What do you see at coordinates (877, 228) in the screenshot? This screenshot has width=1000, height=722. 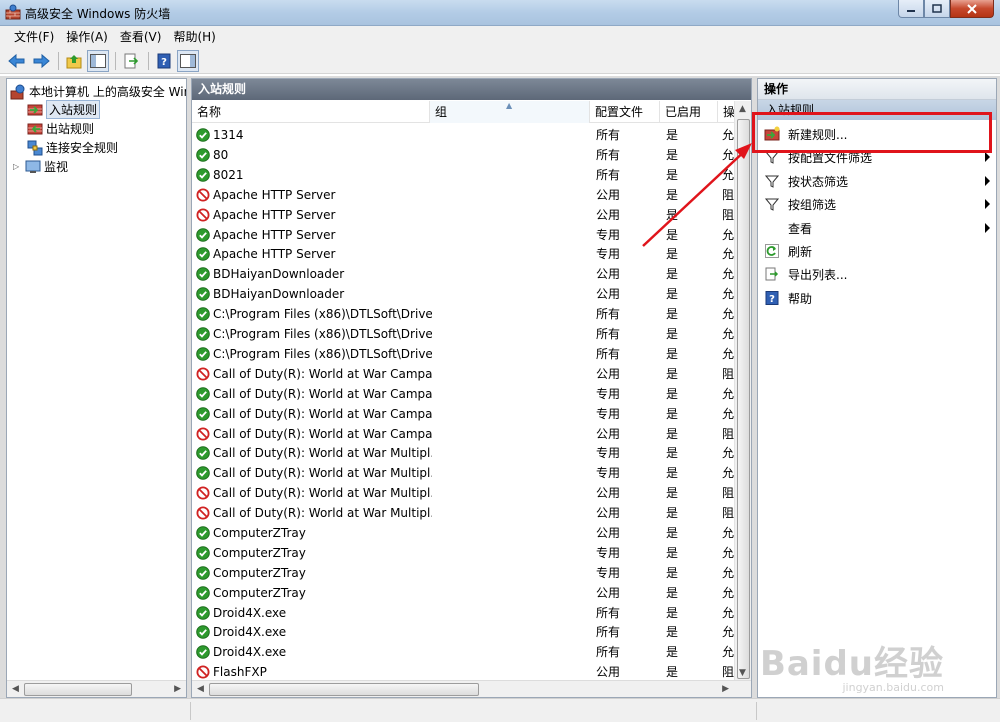 I see `action-view: 查看` at bounding box center [877, 228].